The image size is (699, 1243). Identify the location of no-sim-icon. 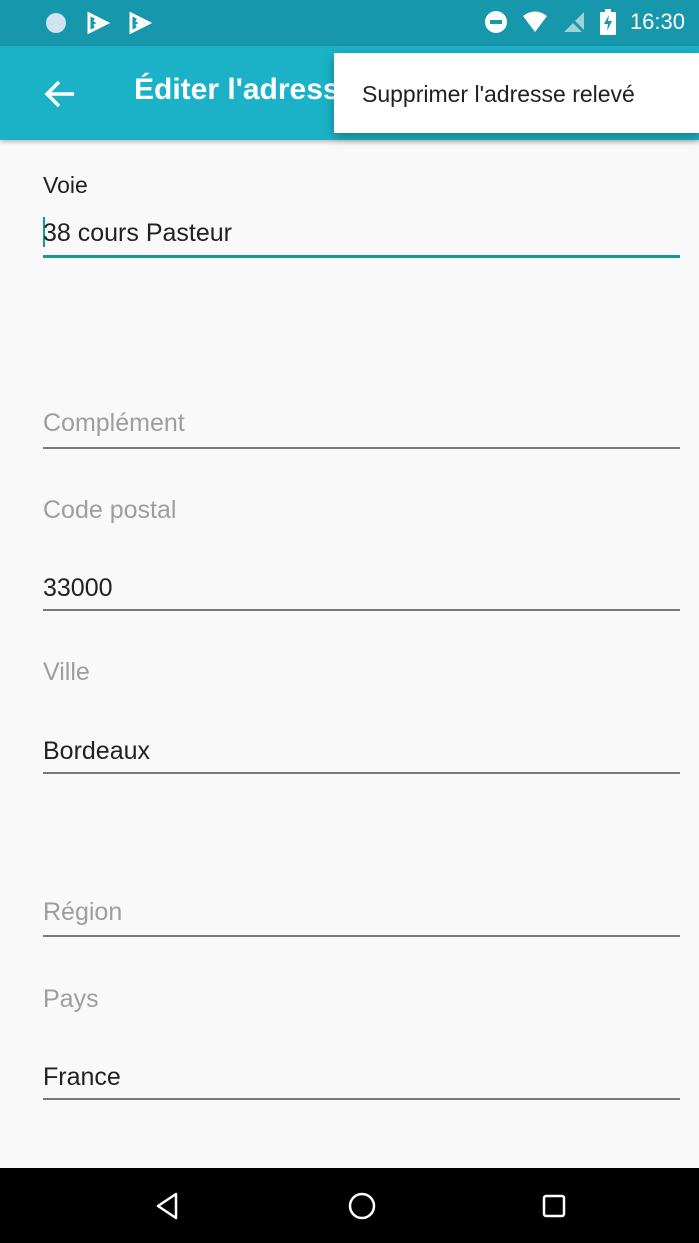
(573, 22).